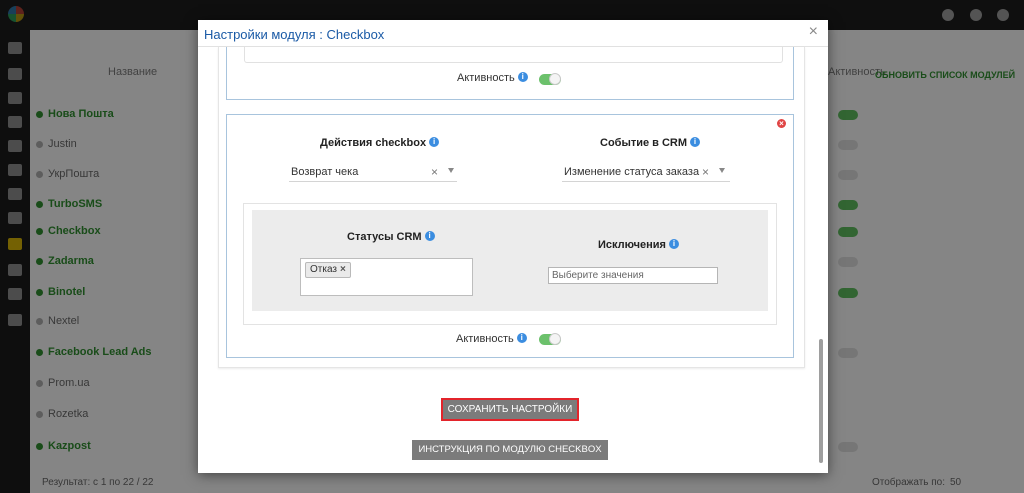  I want to click on conditions-box: Статусы CRM i Исключения i Отказ ×, so click(510, 264).